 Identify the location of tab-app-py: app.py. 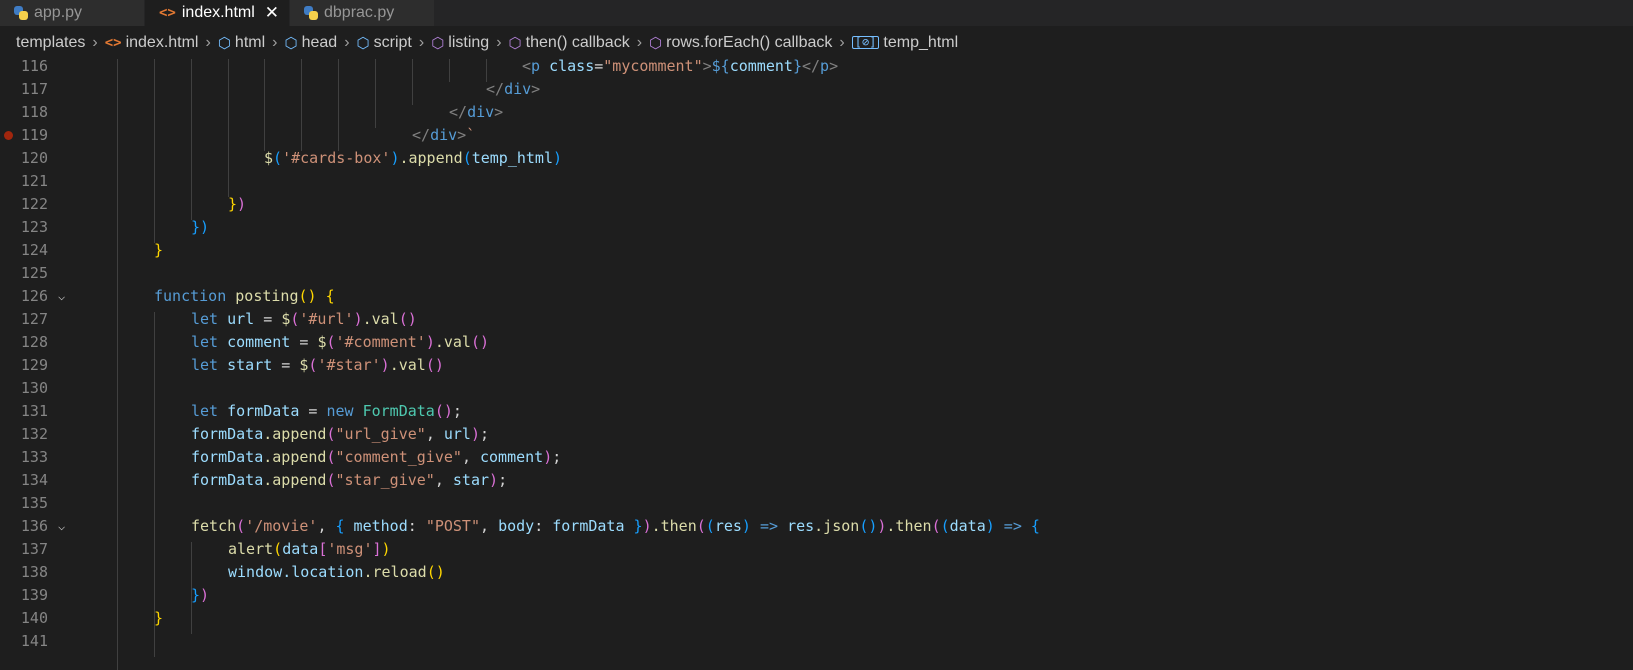
(72, 13).